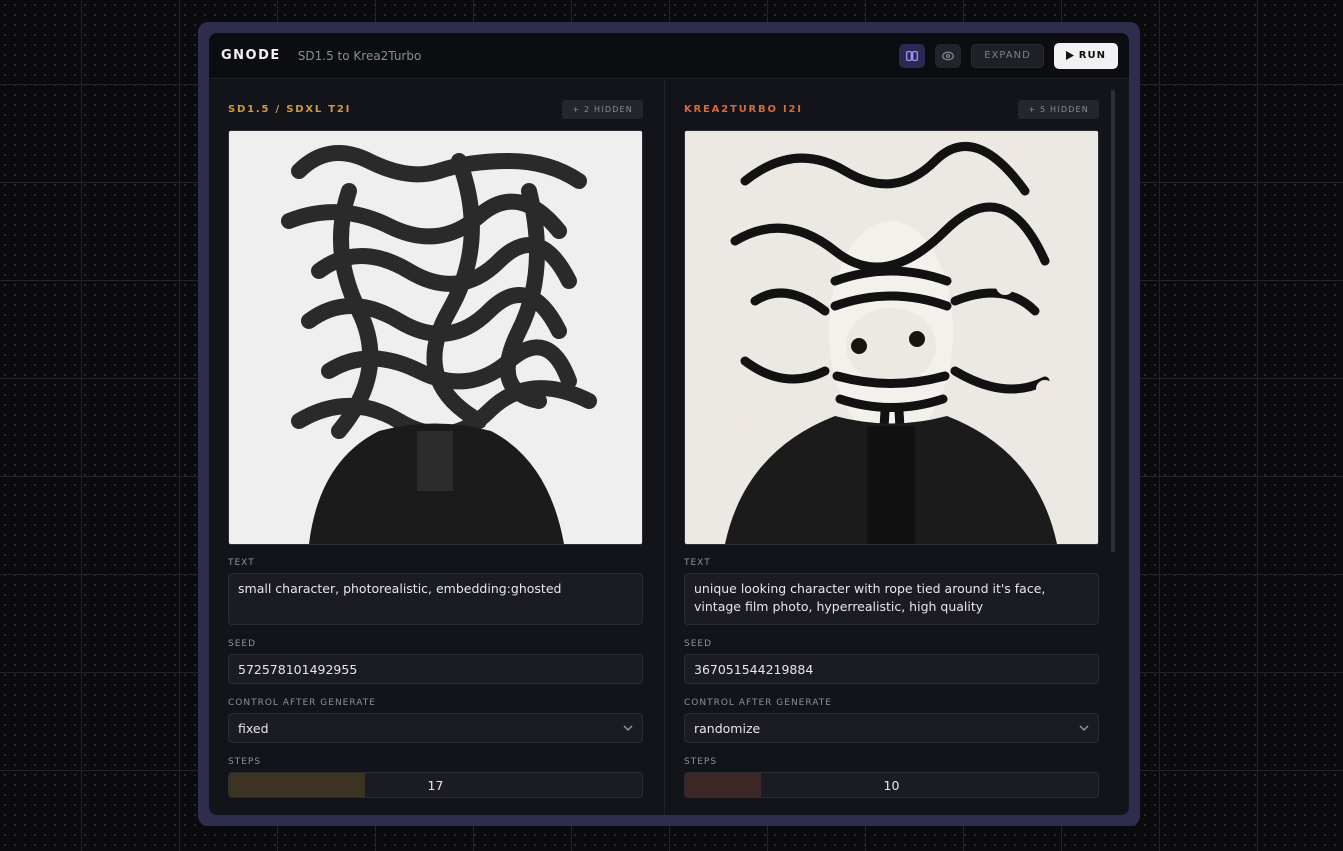 Image resolution: width=1343 pixels, height=851 pixels. I want to click on steps-slider: 10, so click(891, 785).